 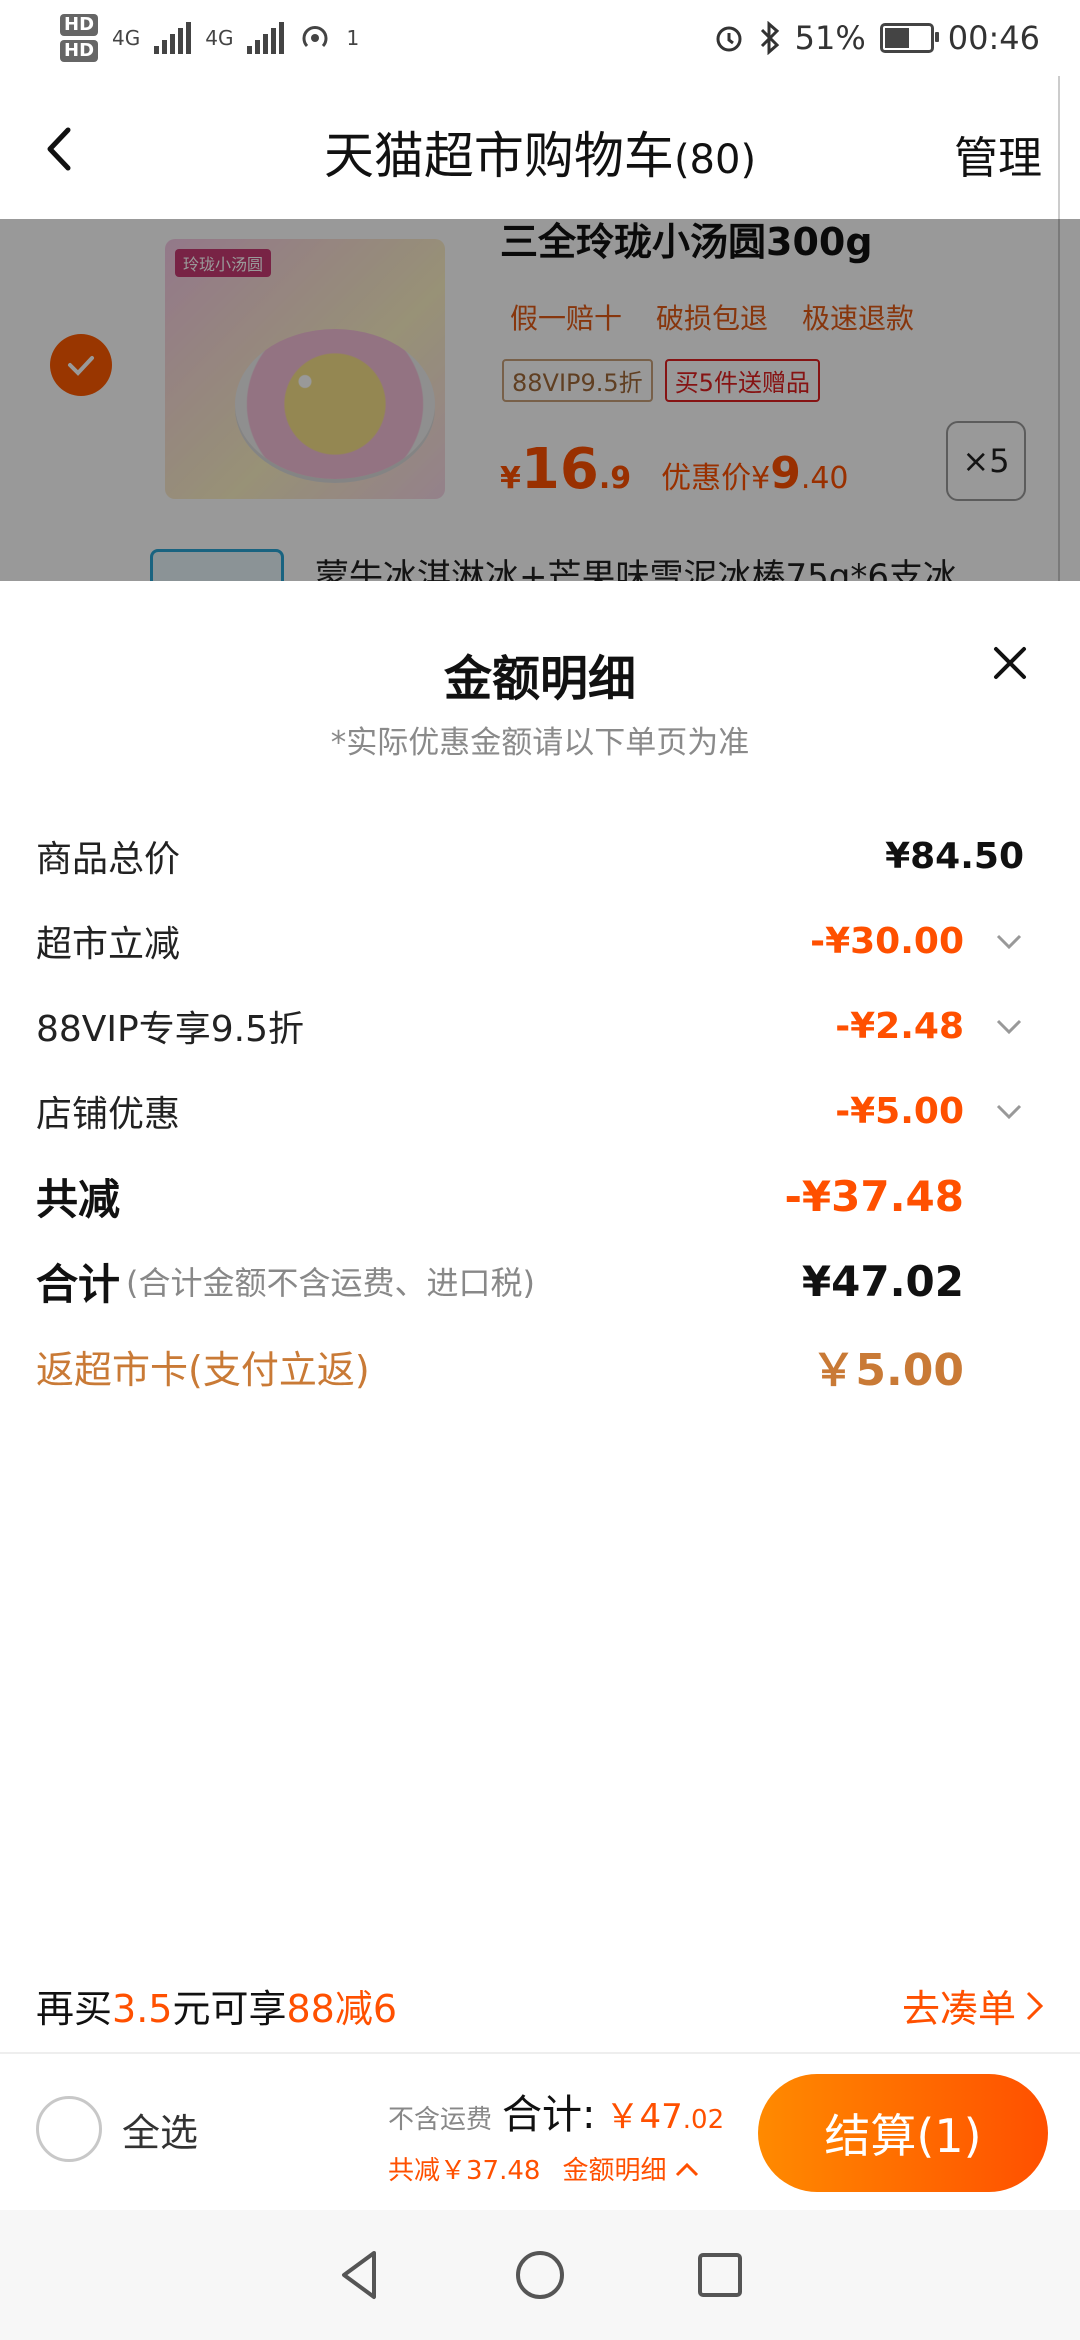 I want to click on row-value: ￥5.00, so click(x=887, y=1370).